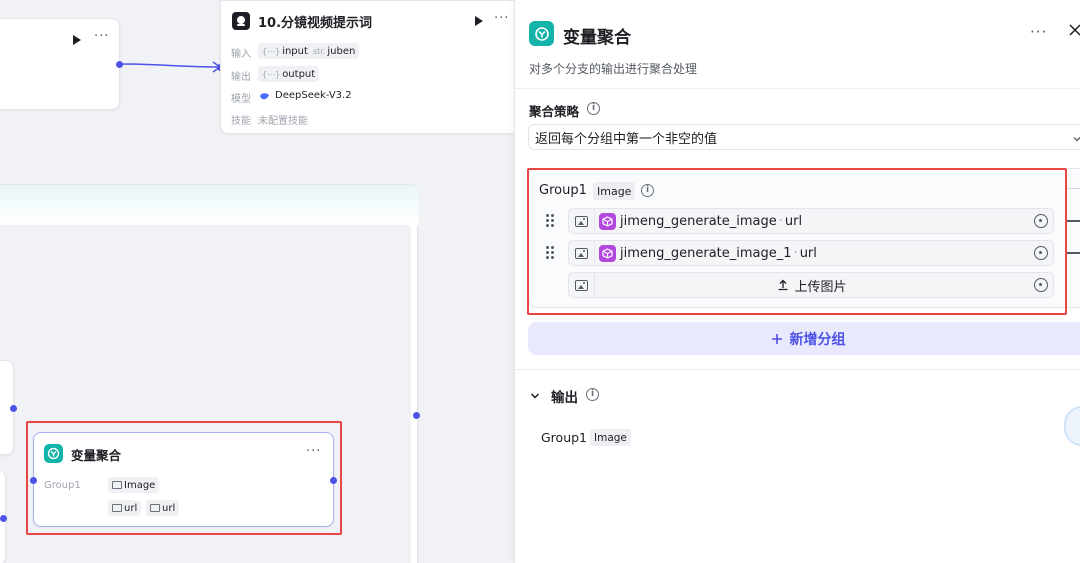 The height and width of the screenshot is (563, 1080). Describe the element at coordinates (564, 437) in the screenshot. I see `output-group-name: Group1` at that location.